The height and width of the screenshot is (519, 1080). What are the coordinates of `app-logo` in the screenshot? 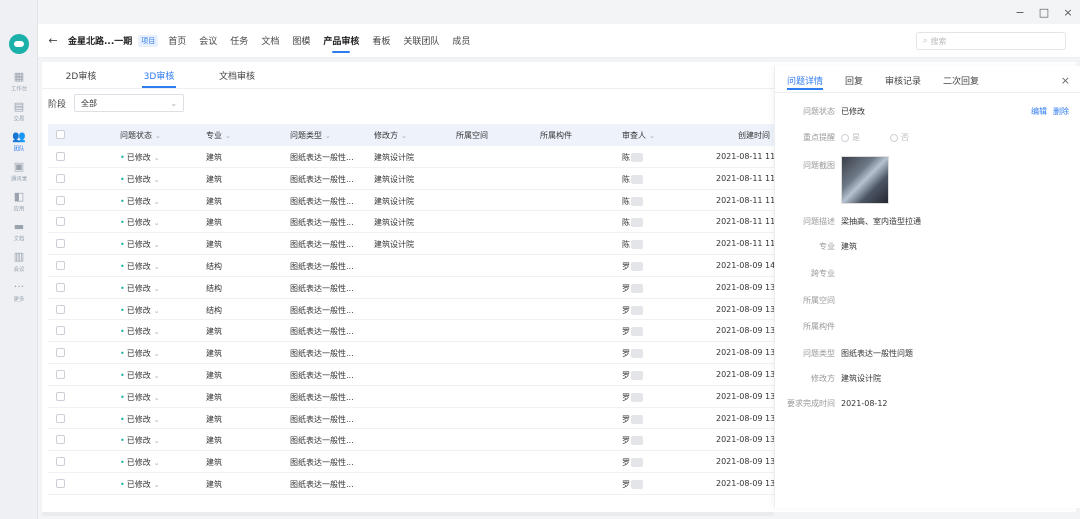 It's located at (19, 44).